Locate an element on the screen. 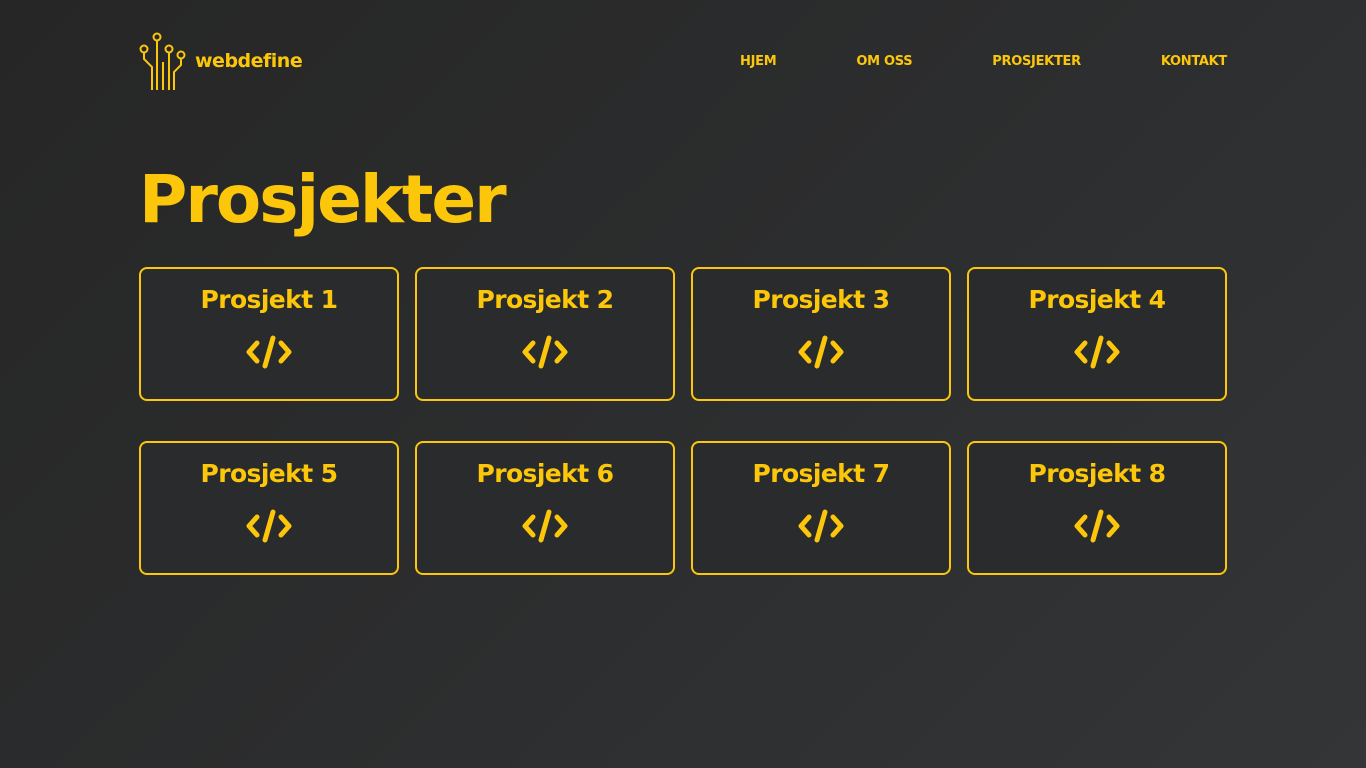 The image size is (1366, 768). nav-link-om-oss: OM OSS is located at coordinates (884, 61).